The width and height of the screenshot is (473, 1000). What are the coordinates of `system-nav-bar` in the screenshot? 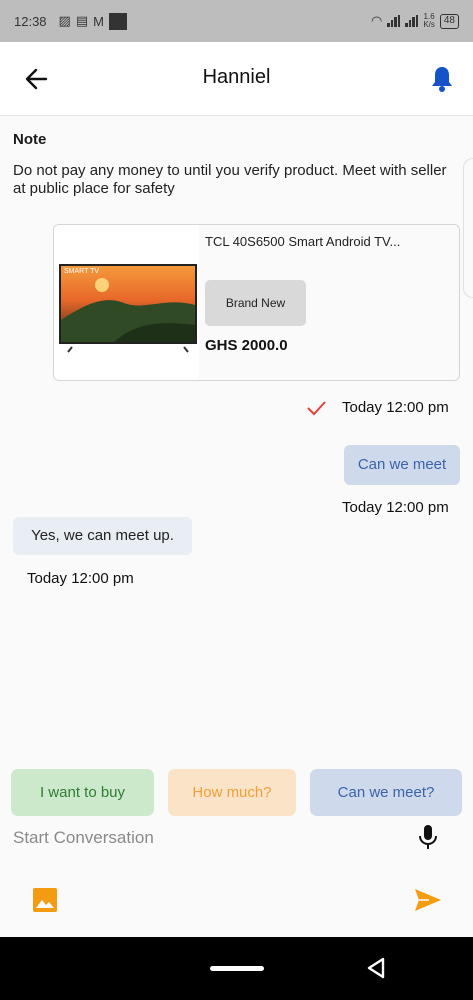 It's located at (236, 968).